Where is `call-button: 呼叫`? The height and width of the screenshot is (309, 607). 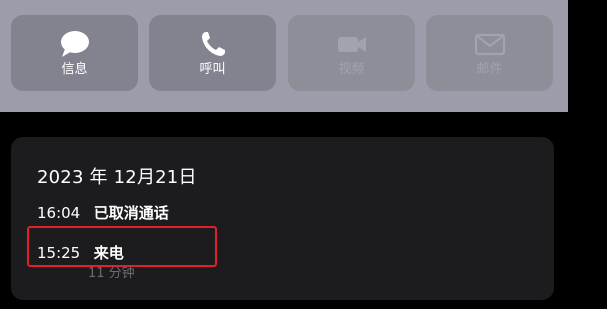
call-button: 呼叫 is located at coordinates (212, 53).